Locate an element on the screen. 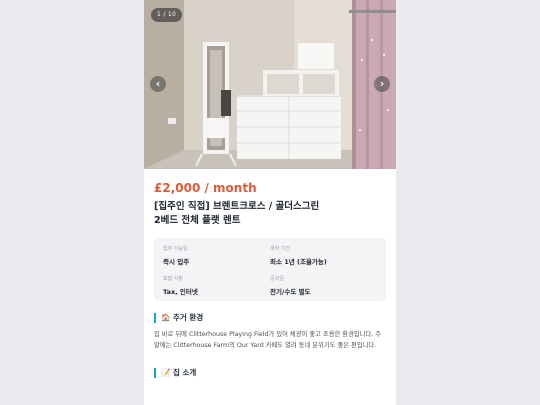  section-heading-living-environment: 🏠 주거 환경 is located at coordinates (270, 318).